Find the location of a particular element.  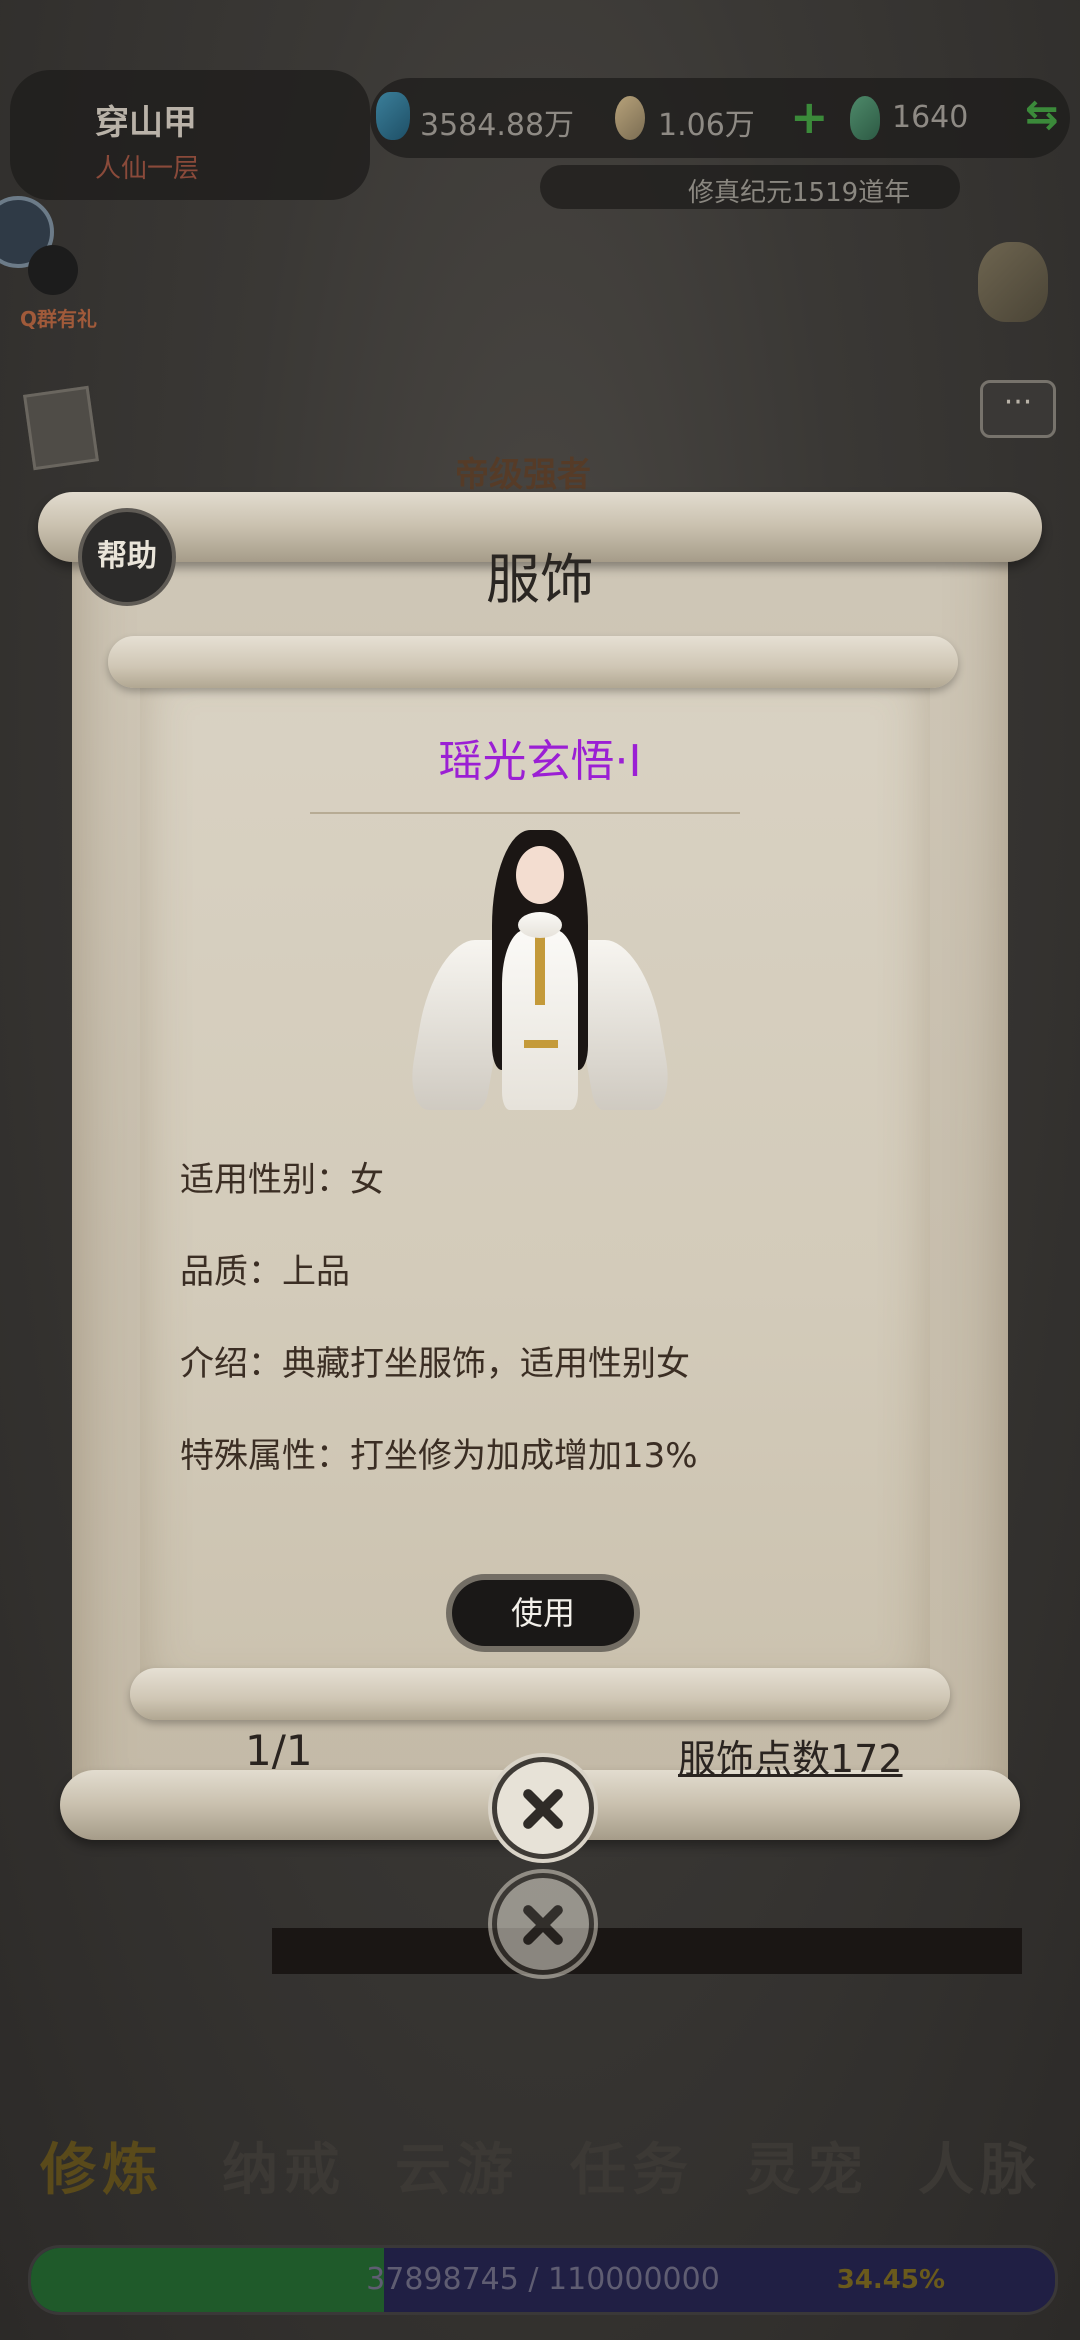

chat-icon: ··· is located at coordinates (1018, 409).